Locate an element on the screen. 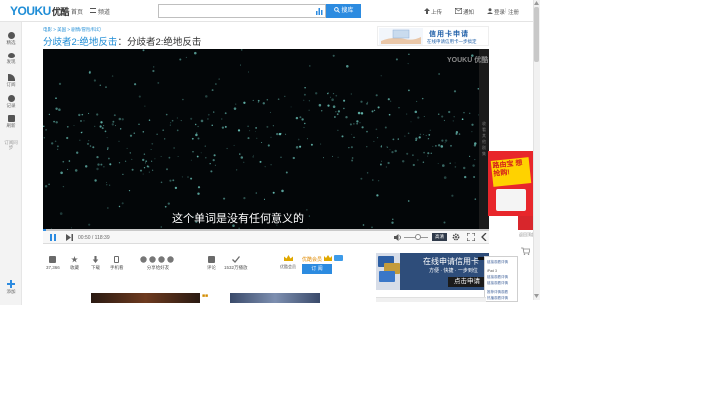 This screenshot has width=720, height=405. popup-item: iPad 3 is located at coordinates (492, 271).